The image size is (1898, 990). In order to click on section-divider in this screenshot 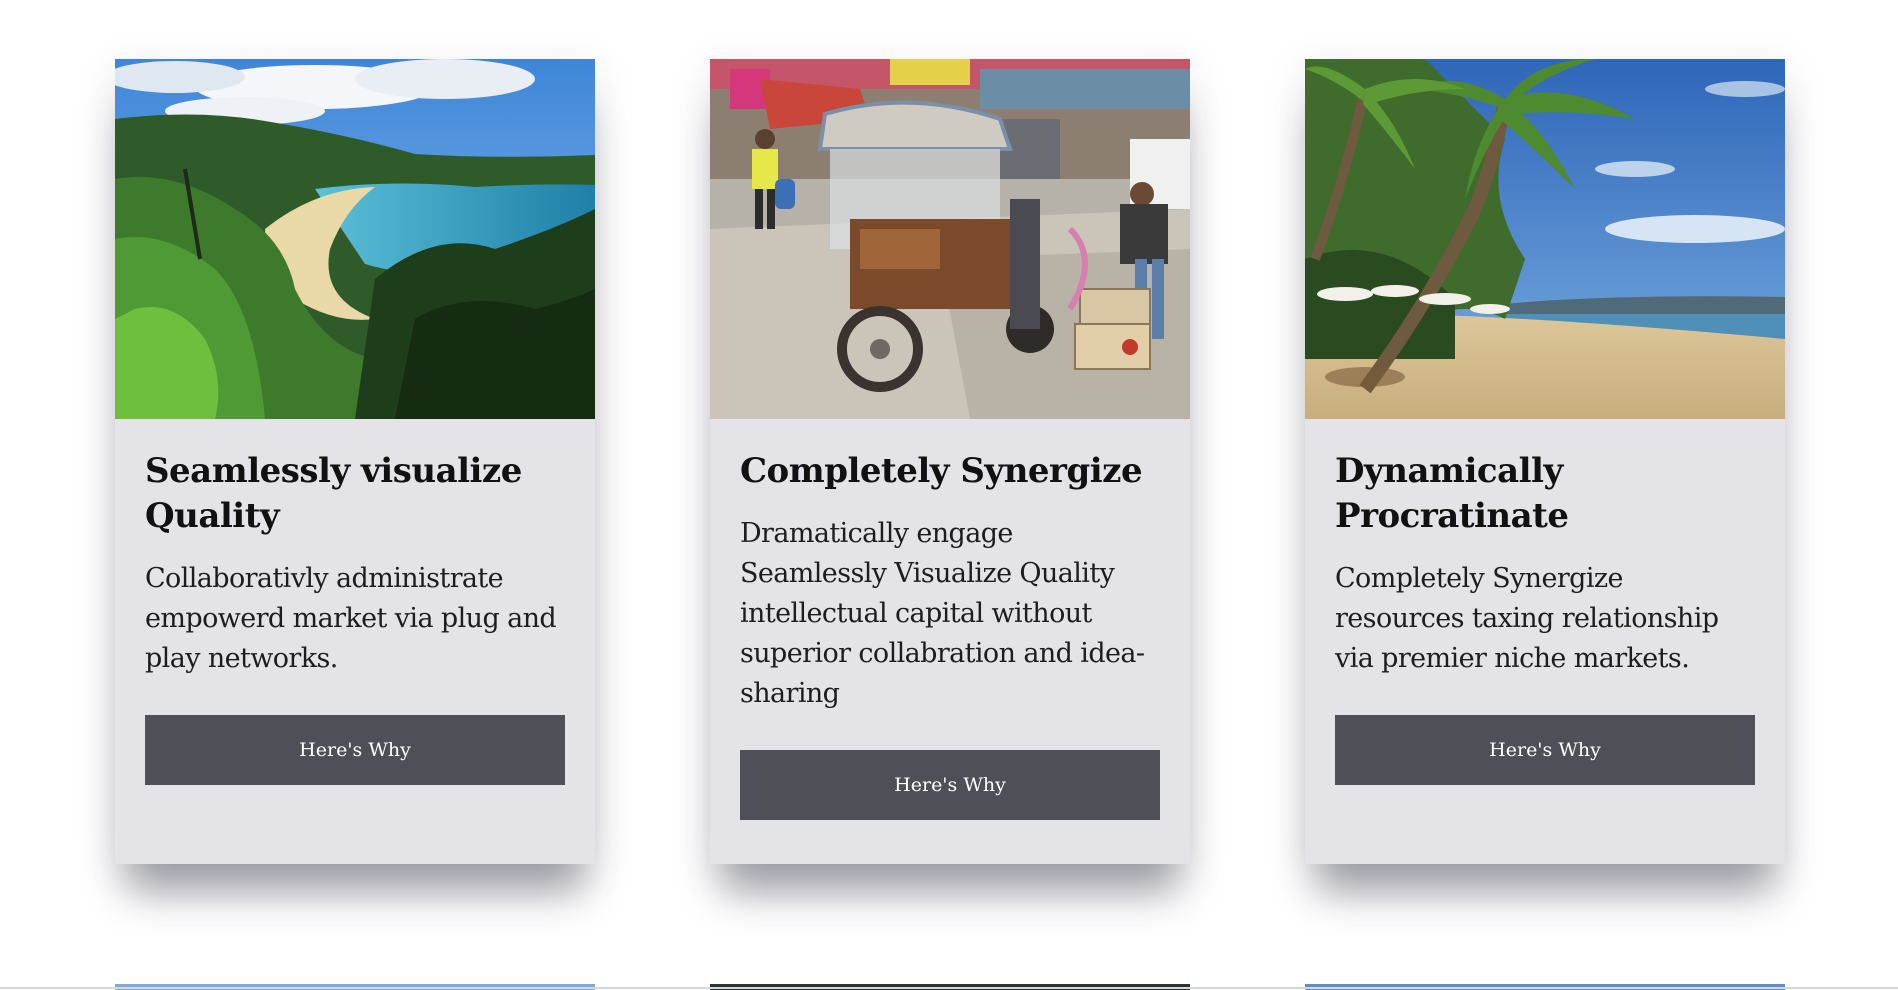, I will do `click(949, 988)`.